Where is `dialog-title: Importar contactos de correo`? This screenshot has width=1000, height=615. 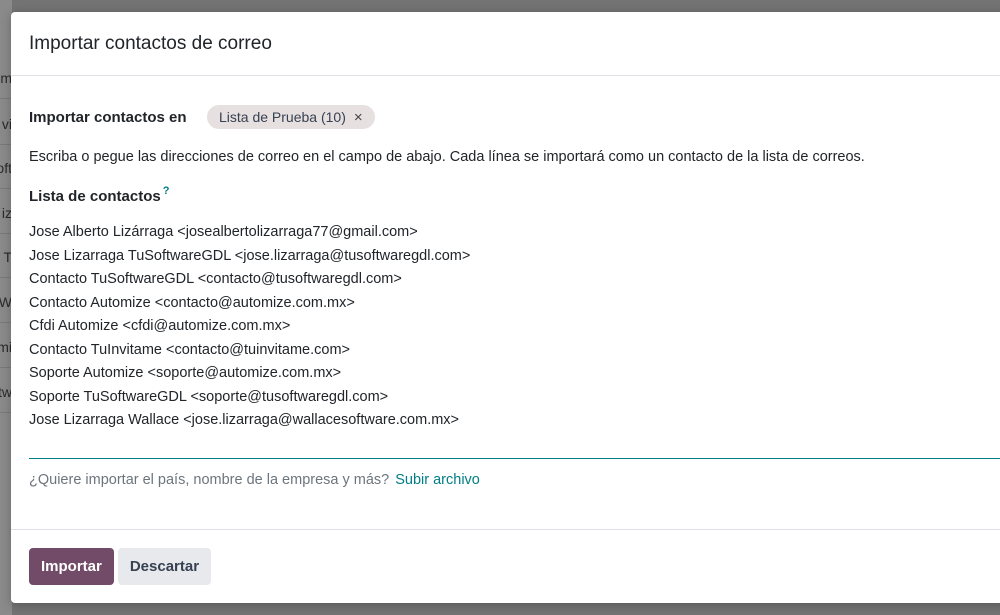
dialog-title: Importar contactos de correo is located at coordinates (150, 43).